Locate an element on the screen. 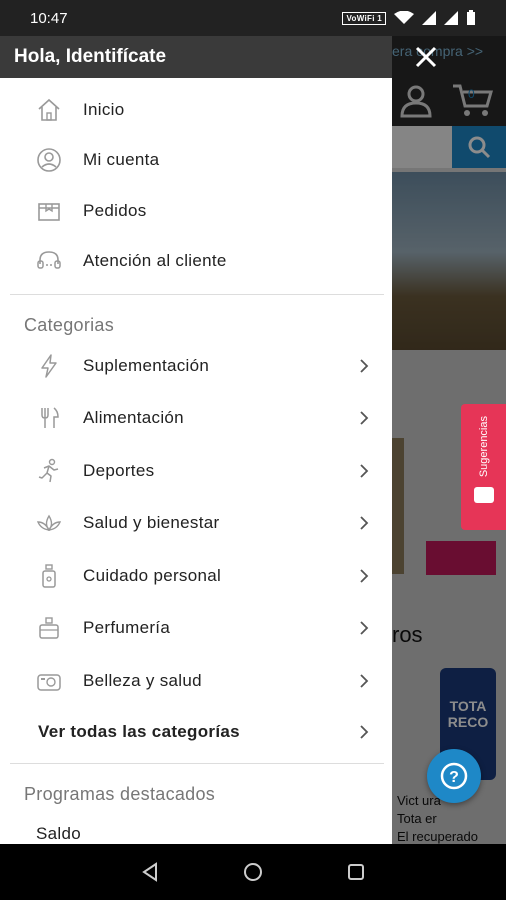  all-categories-link: Ver todas las categorías is located at coordinates (196, 732).